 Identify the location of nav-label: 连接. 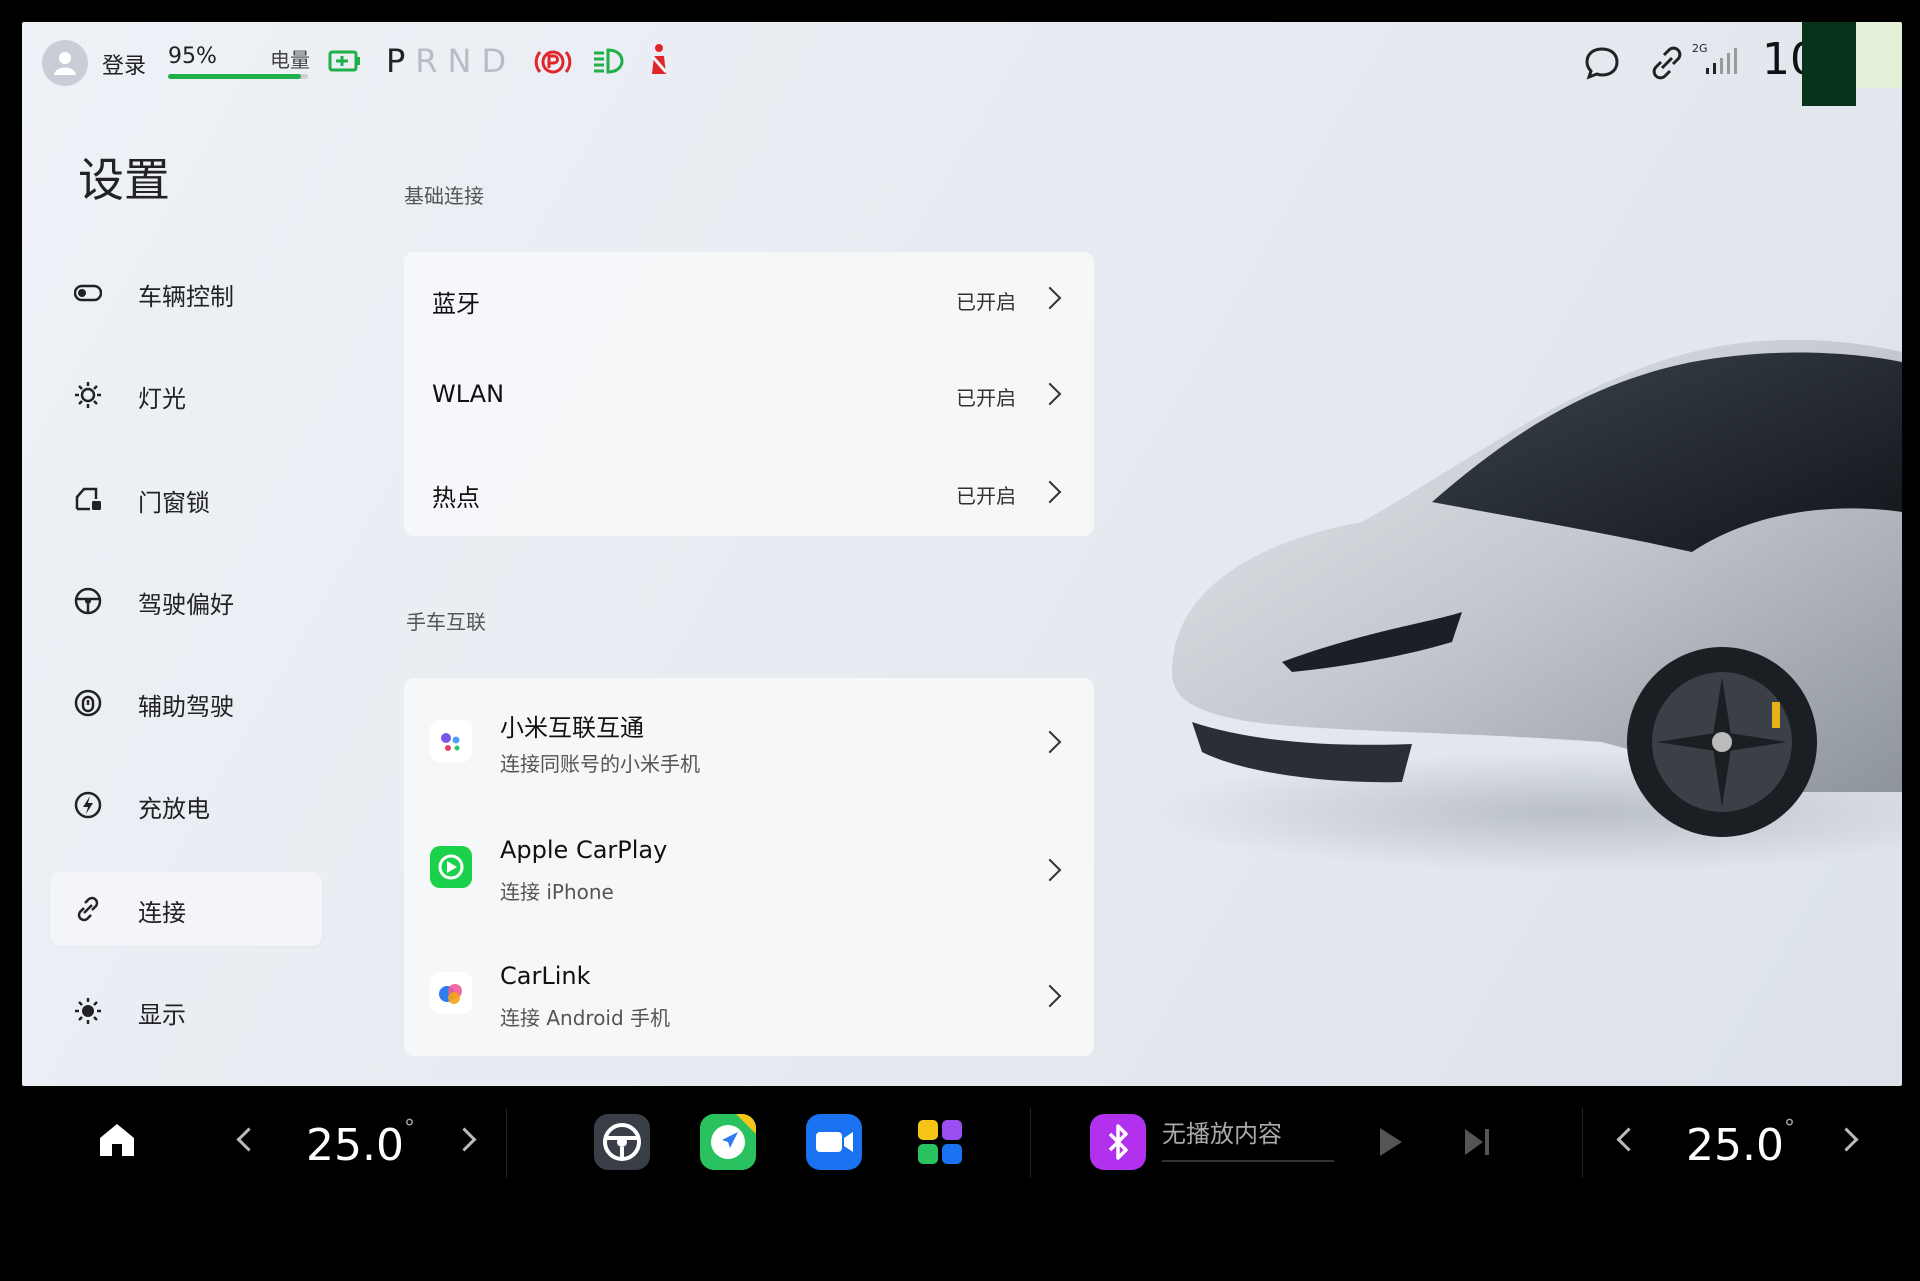
(162, 913).